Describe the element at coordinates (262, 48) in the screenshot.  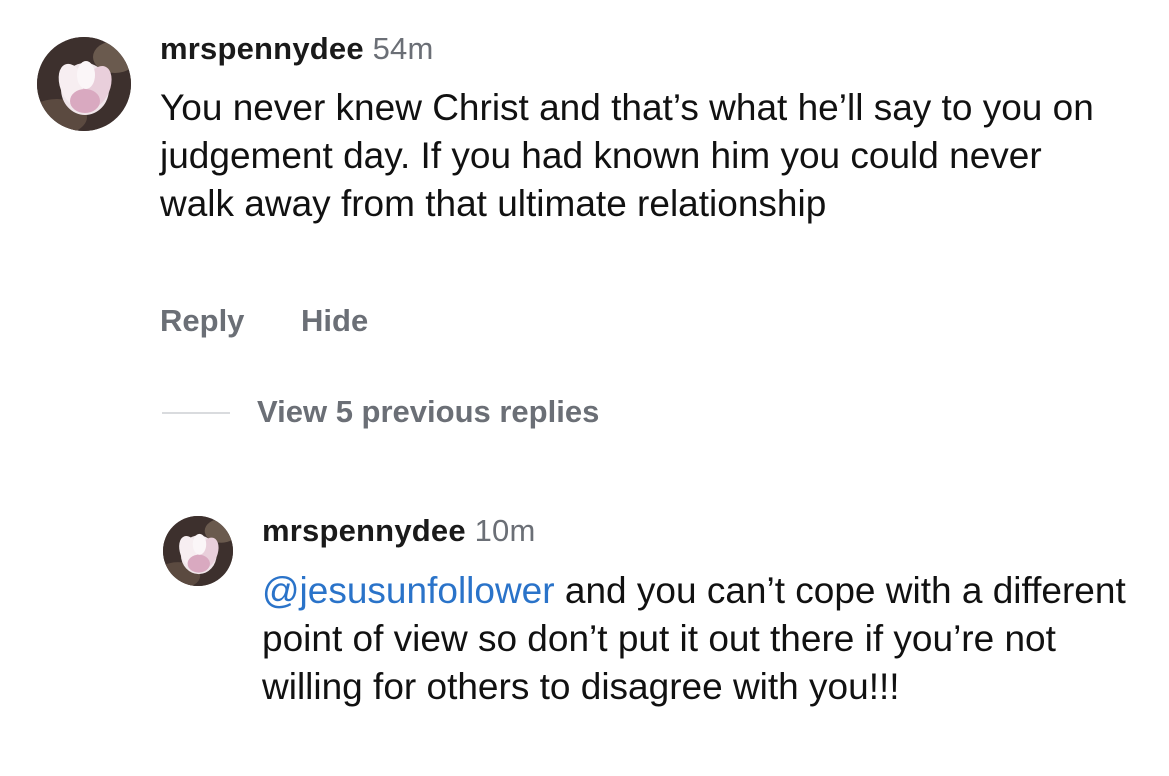
I see `comment-username: mrspennydee` at that location.